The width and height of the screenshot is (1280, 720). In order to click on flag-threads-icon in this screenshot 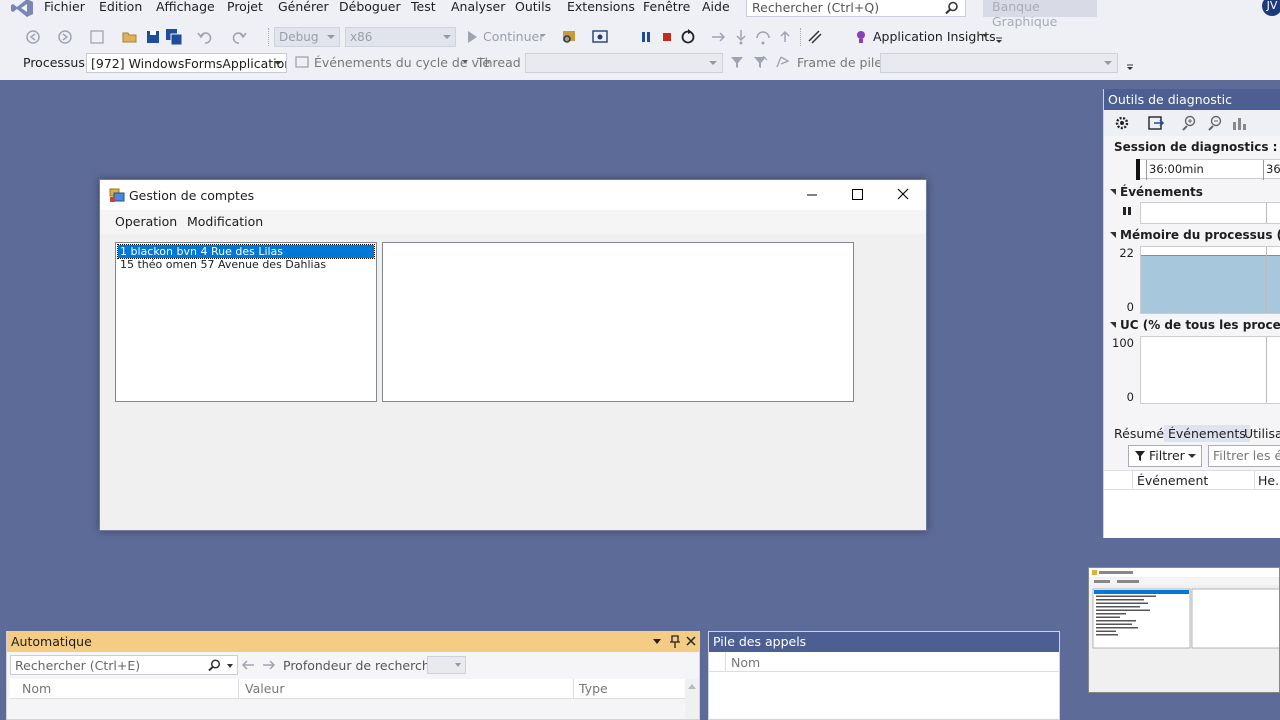, I will do `click(783, 62)`.